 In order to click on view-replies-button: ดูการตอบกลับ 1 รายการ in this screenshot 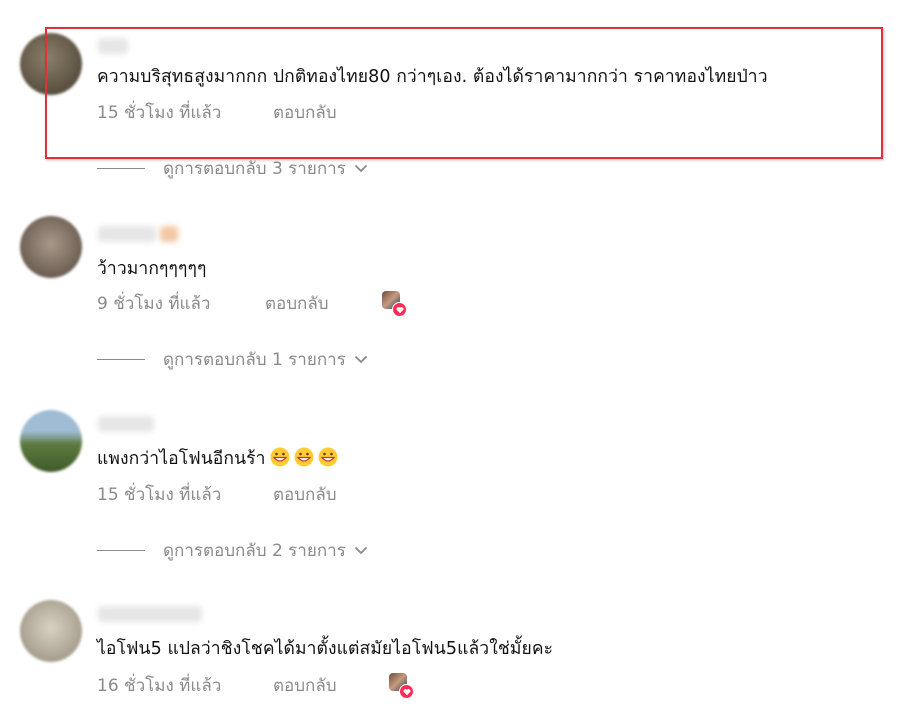, I will do `click(232, 359)`.